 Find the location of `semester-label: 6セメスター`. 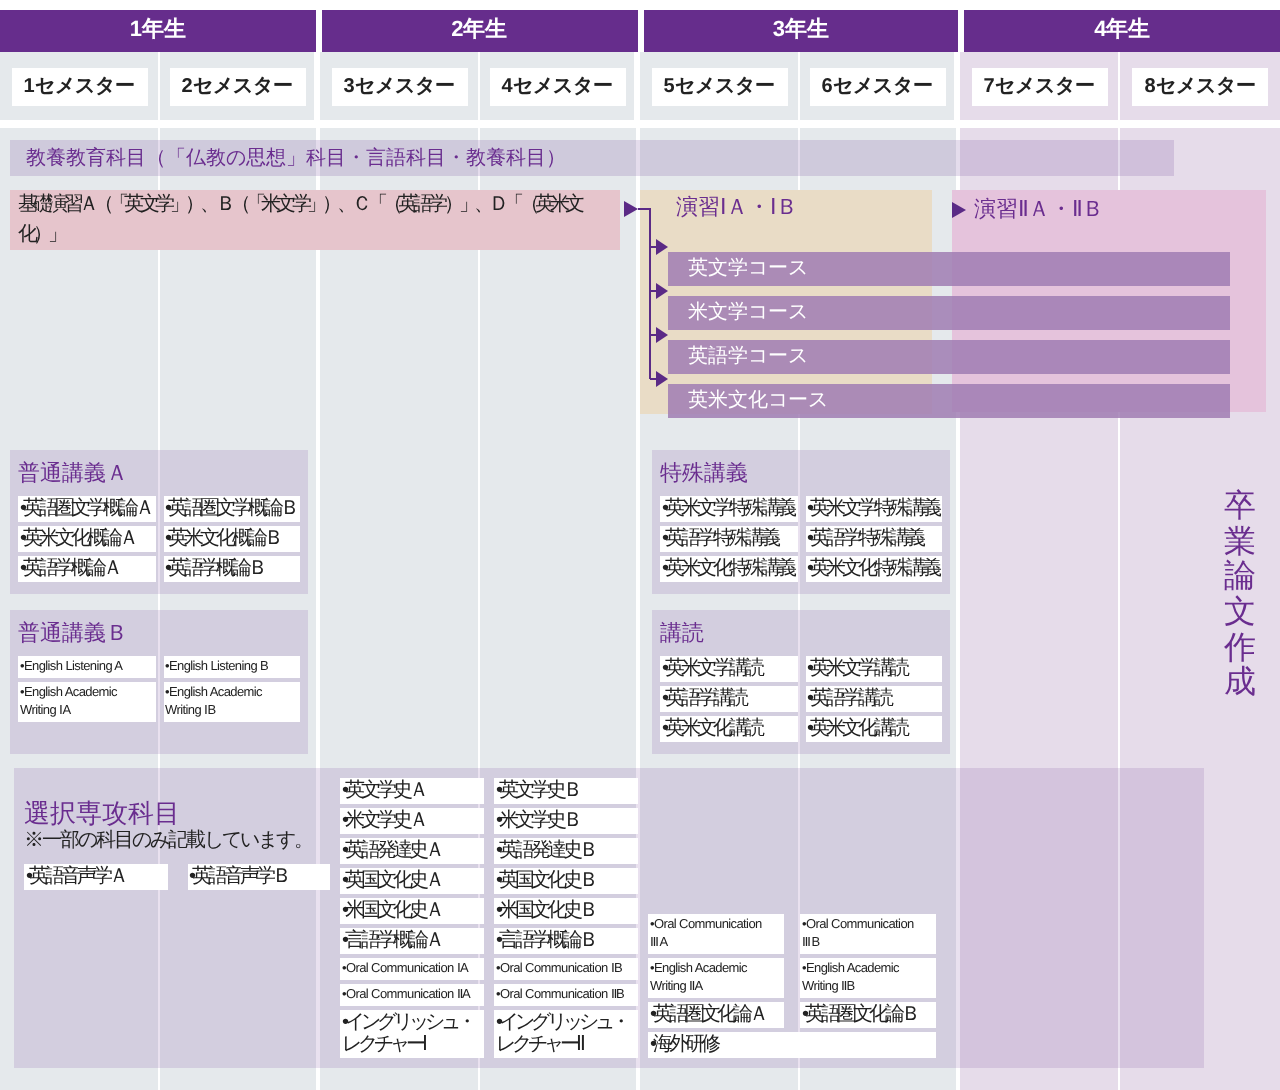

semester-label: 6セメスター is located at coordinates (877, 86).